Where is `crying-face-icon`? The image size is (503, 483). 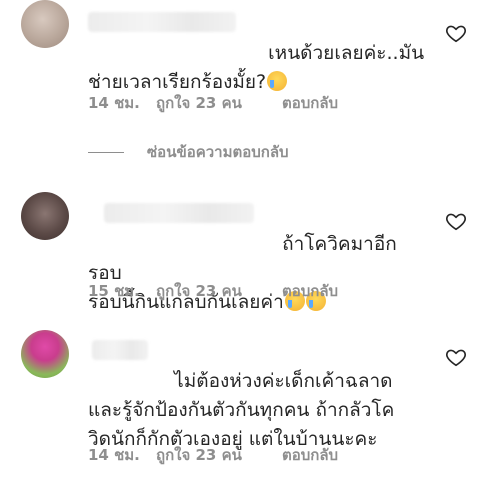
crying-face-icon is located at coordinates (277, 81).